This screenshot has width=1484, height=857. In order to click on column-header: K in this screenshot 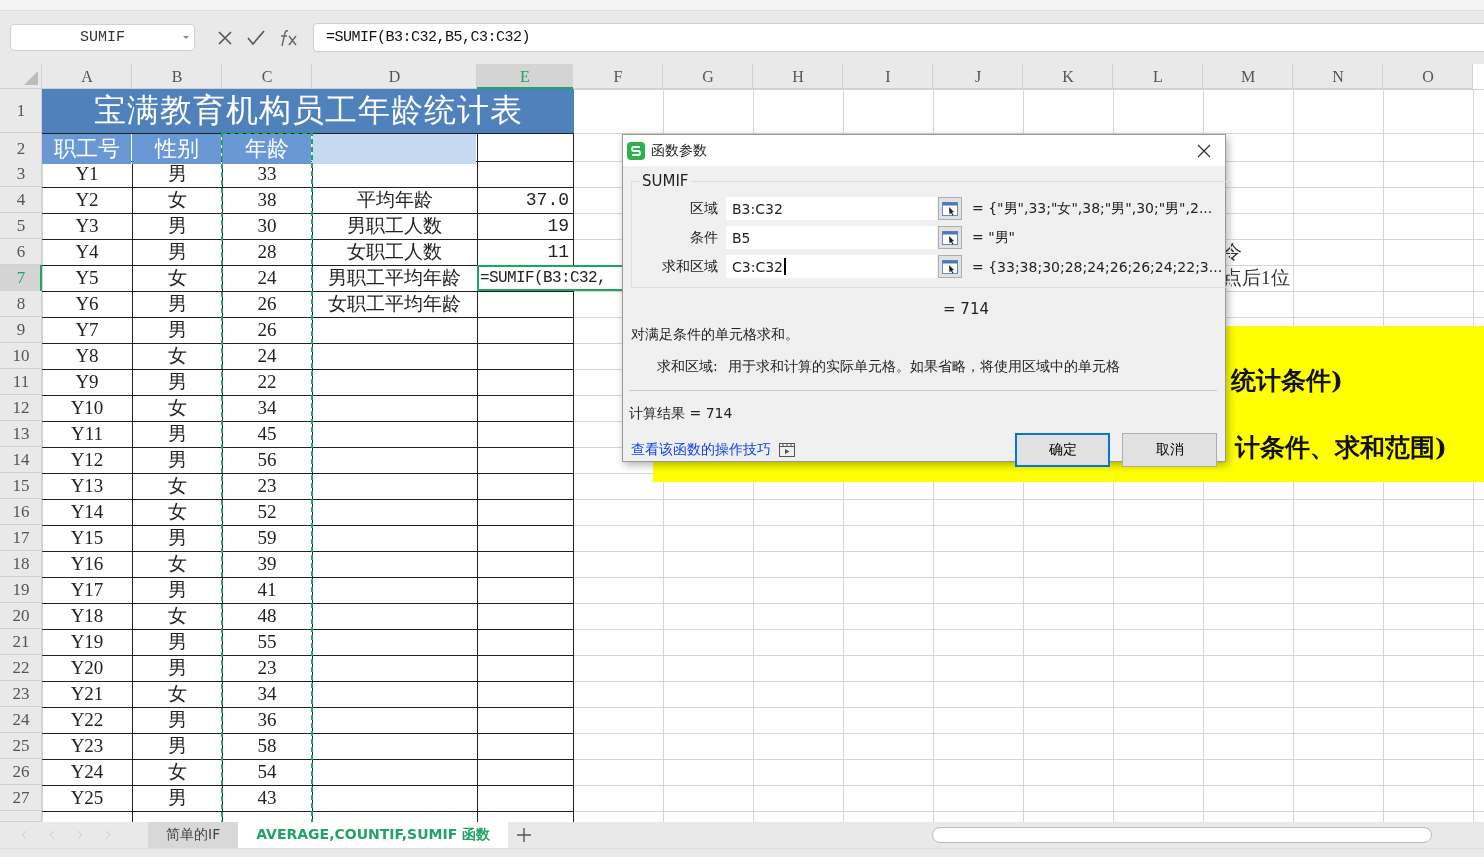, I will do `click(1068, 76)`.